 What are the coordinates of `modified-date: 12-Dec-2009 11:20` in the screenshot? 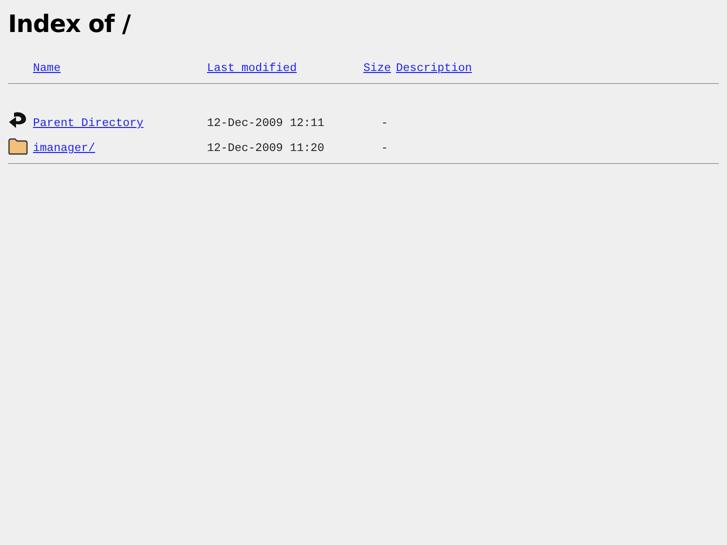 It's located at (266, 148).